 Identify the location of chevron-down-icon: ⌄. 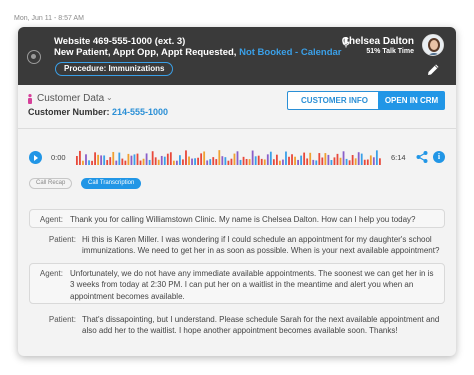
(109, 97).